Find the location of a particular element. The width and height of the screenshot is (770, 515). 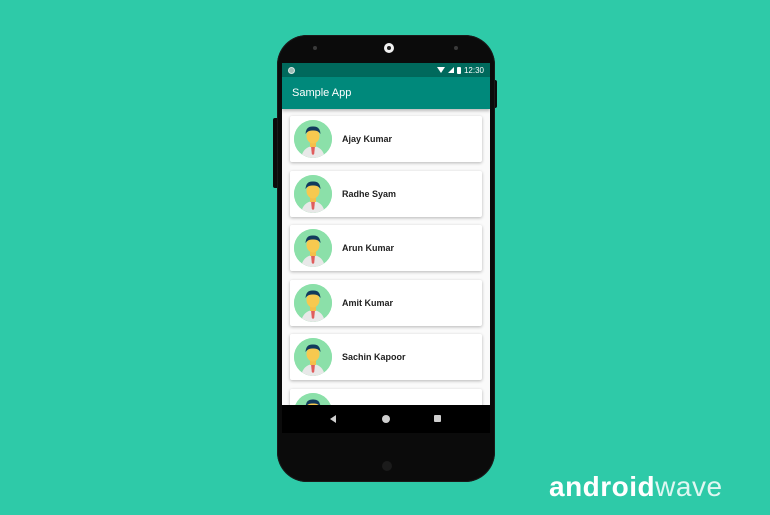

list-item: Ajay Kumar is located at coordinates (386, 139).